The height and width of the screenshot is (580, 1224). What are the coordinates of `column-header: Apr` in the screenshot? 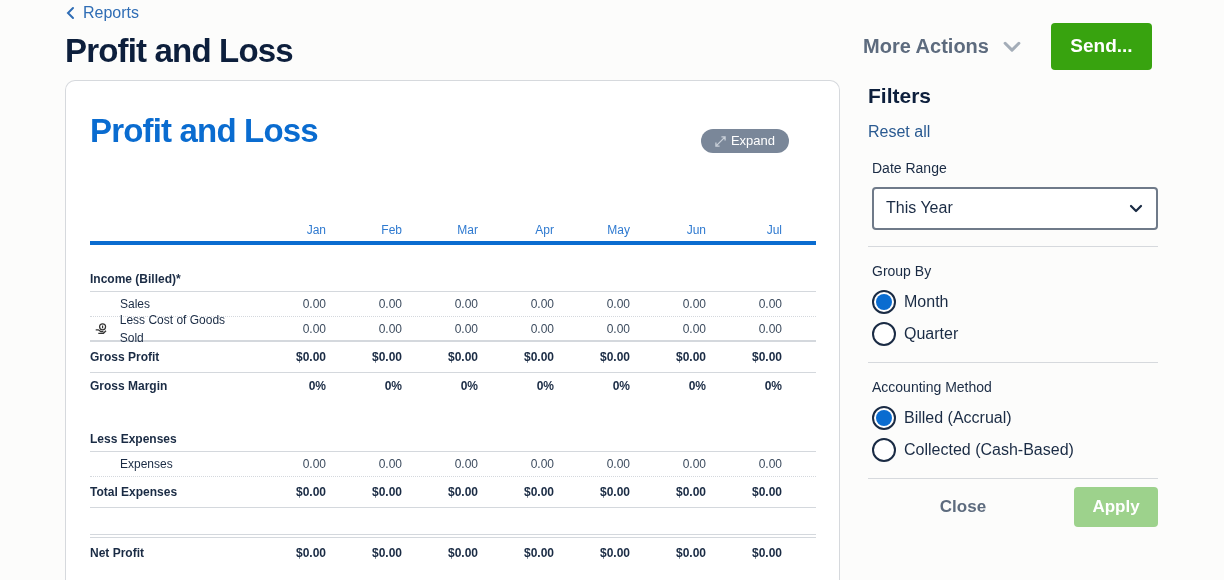 It's located at (544, 230).